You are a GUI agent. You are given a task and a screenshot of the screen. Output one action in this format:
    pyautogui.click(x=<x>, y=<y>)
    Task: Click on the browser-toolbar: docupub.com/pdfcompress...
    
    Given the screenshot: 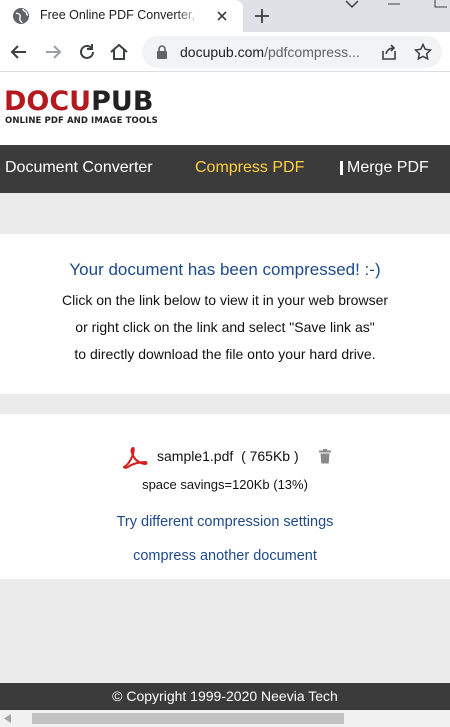 What is the action you would take?
    pyautogui.click(x=225, y=52)
    